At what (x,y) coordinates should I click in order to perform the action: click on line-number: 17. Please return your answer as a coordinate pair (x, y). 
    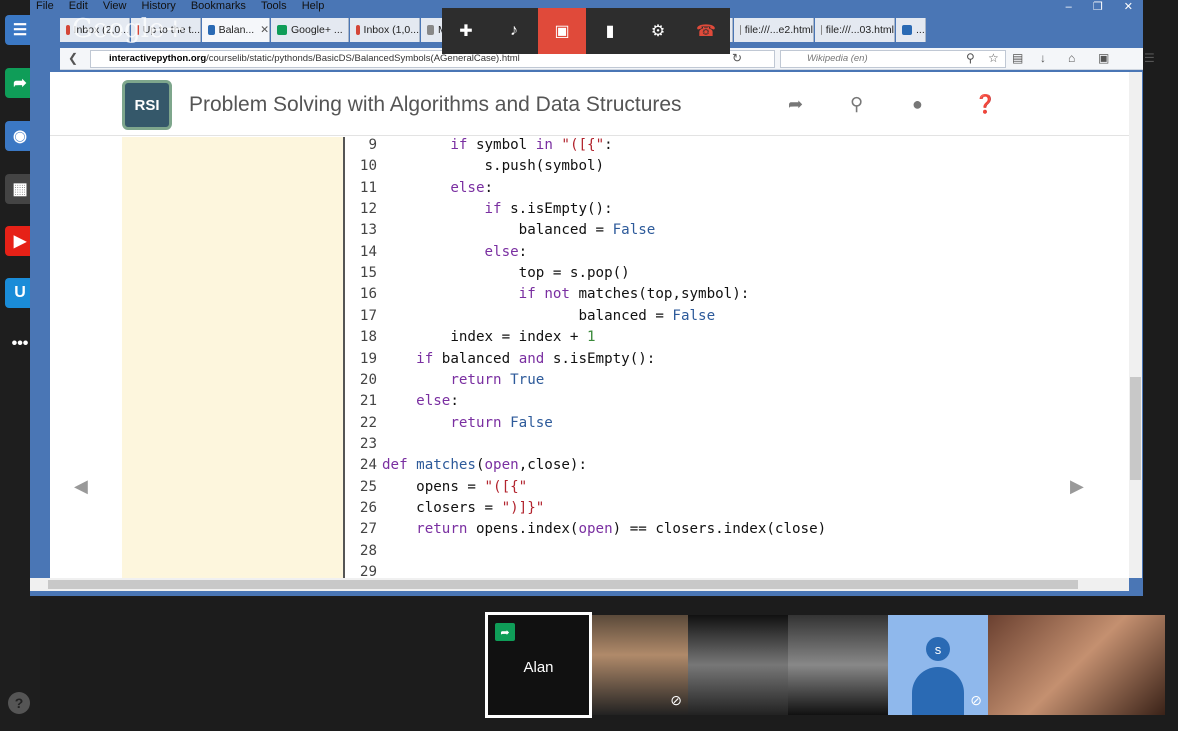
    Looking at the image, I should click on (368, 315).